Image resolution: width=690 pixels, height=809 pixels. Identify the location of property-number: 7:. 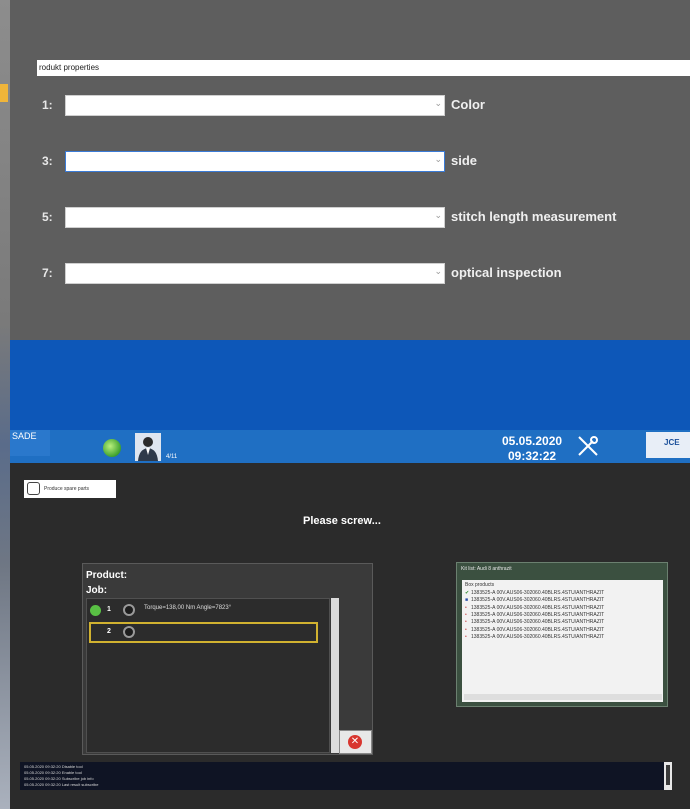
(47, 273).